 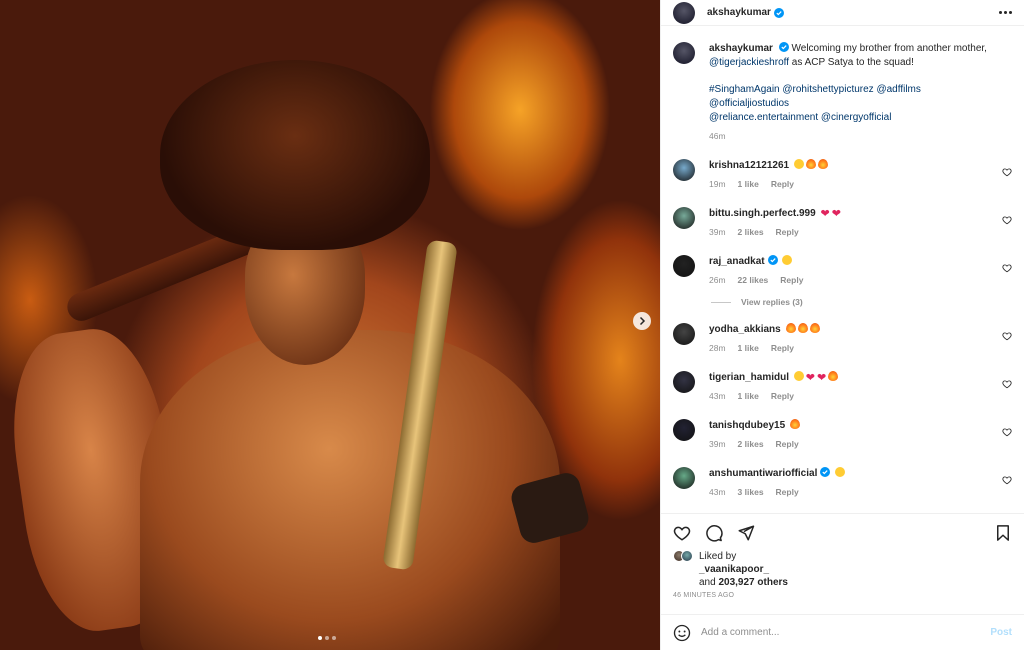 What do you see at coordinates (718, 556) in the screenshot?
I see `liked-by-label: Liked by` at bounding box center [718, 556].